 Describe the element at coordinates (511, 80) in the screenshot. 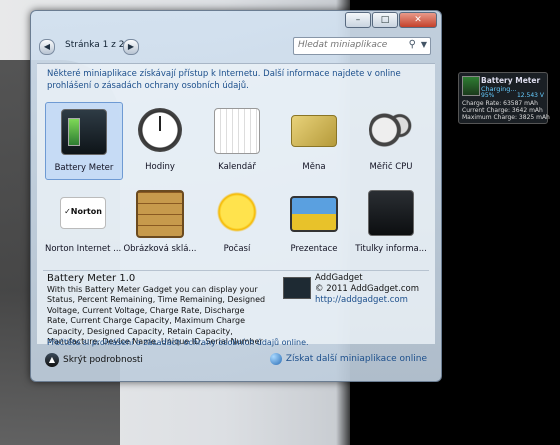

I see `gadget-title: Battery Meter` at that location.